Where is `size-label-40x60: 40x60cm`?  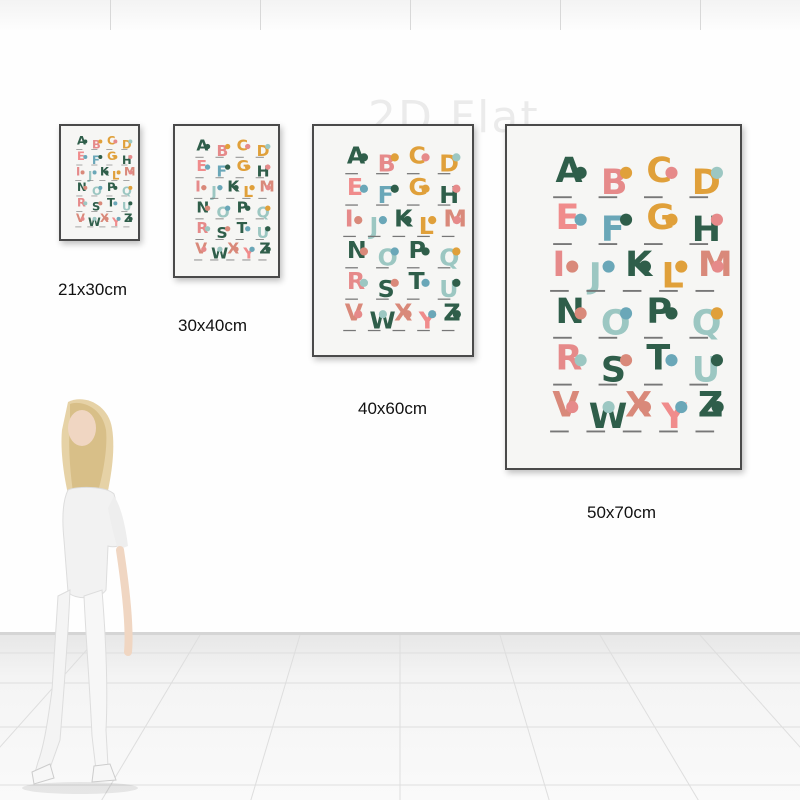
size-label-40x60: 40x60cm is located at coordinates (392, 408).